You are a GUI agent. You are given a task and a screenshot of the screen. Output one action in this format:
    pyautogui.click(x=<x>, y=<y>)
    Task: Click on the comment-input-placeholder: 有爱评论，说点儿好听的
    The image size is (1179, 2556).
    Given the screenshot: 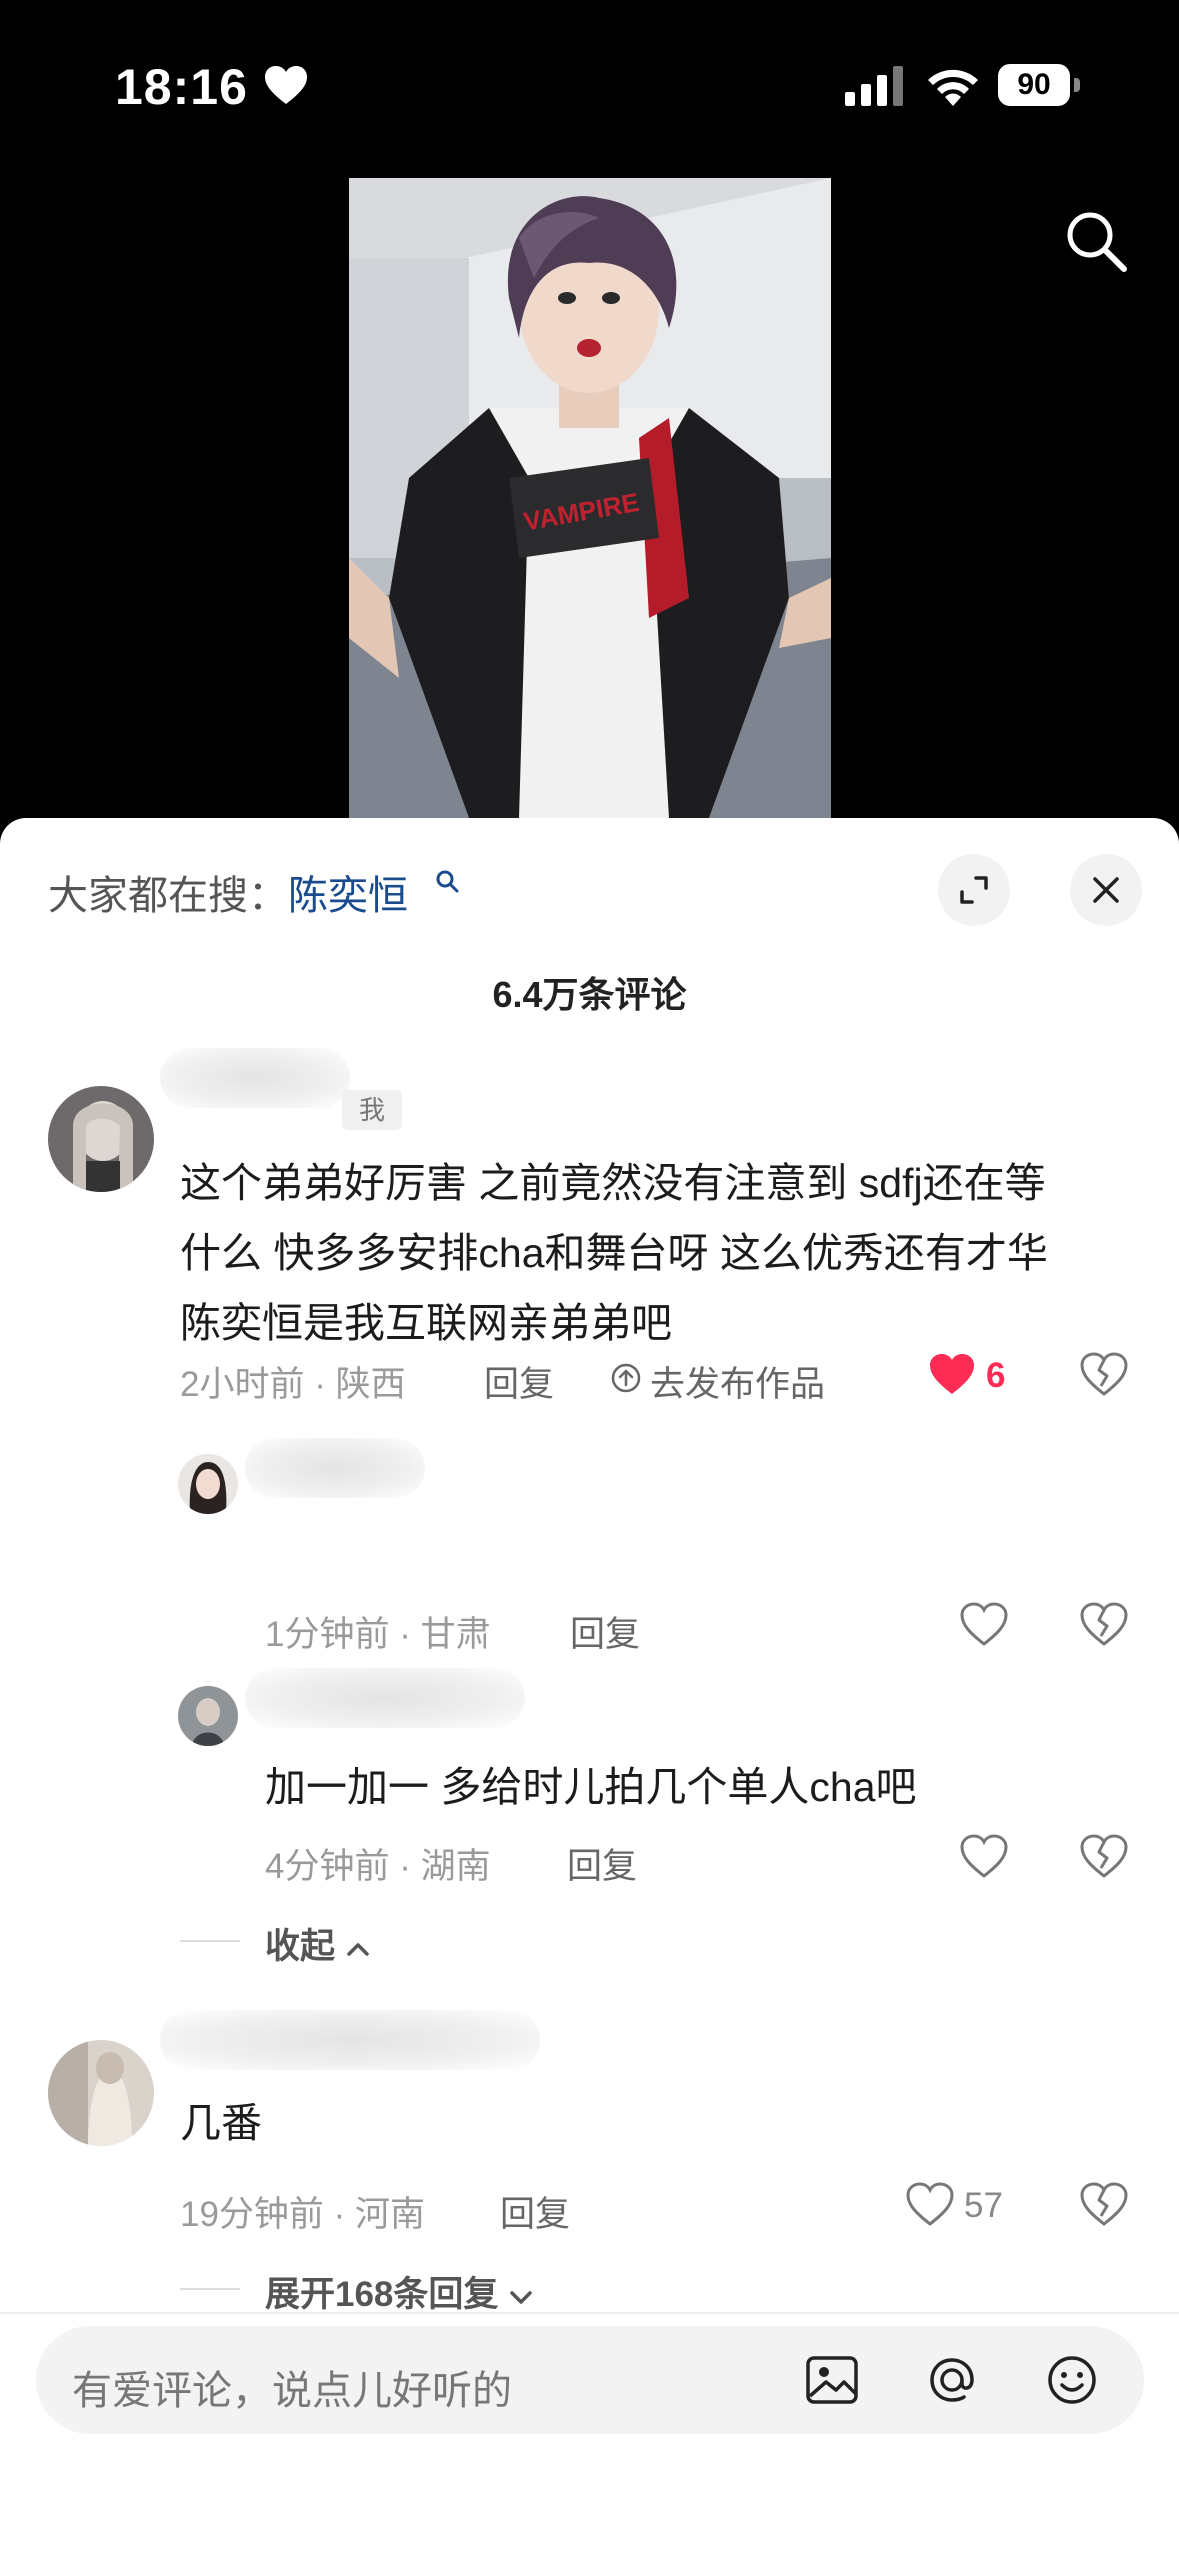 What is the action you would take?
    pyautogui.click(x=292, y=2391)
    